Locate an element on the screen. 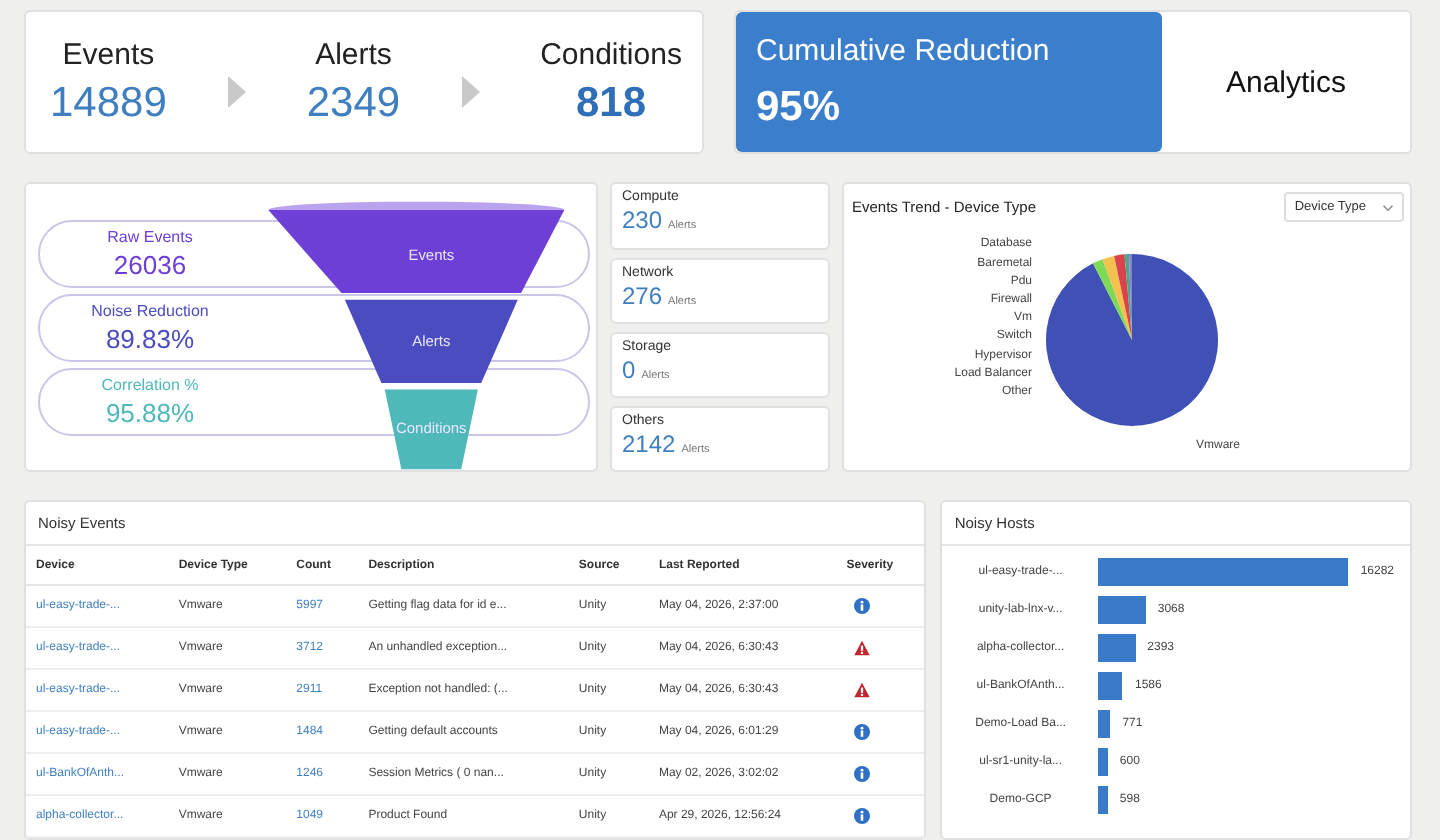 The height and width of the screenshot is (840, 1440). alert-count: 230 is located at coordinates (642, 220).